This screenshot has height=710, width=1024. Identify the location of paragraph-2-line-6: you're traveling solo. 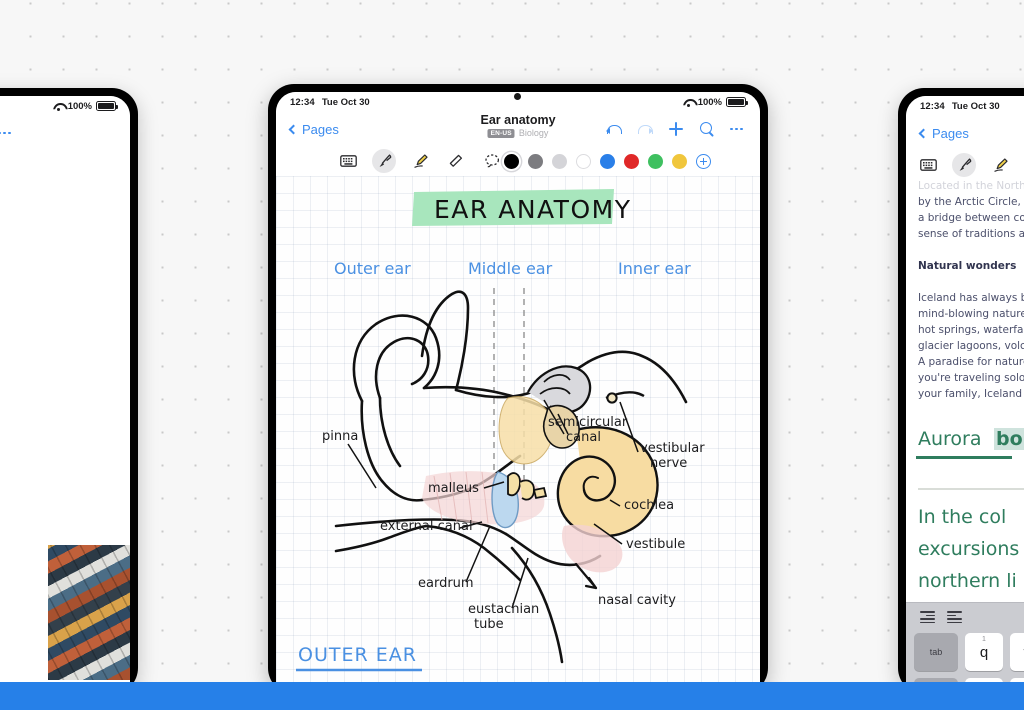
(971, 378).